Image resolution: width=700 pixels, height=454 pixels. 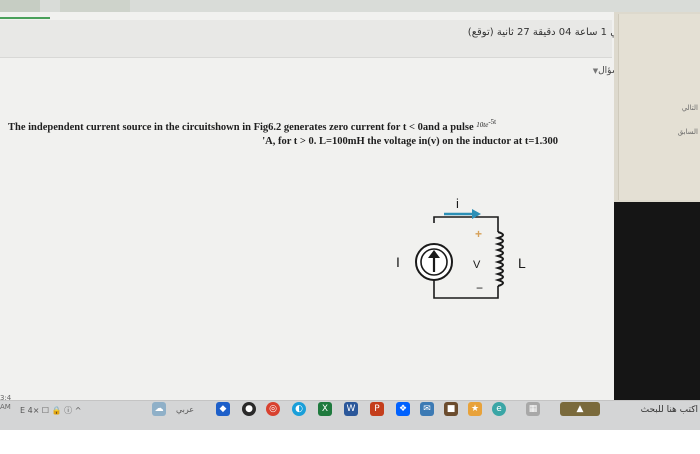 What do you see at coordinates (377, 409) in the screenshot?
I see `powerpoint-icon: P` at bounding box center [377, 409].